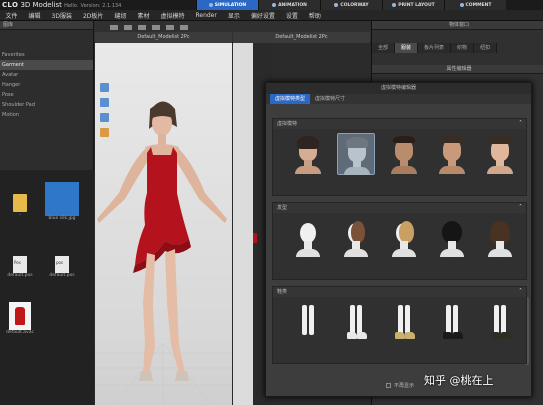  What do you see at coordinates (404, 322) in the screenshot?
I see `shoes-thumb-sandal` at bounding box center [404, 322].